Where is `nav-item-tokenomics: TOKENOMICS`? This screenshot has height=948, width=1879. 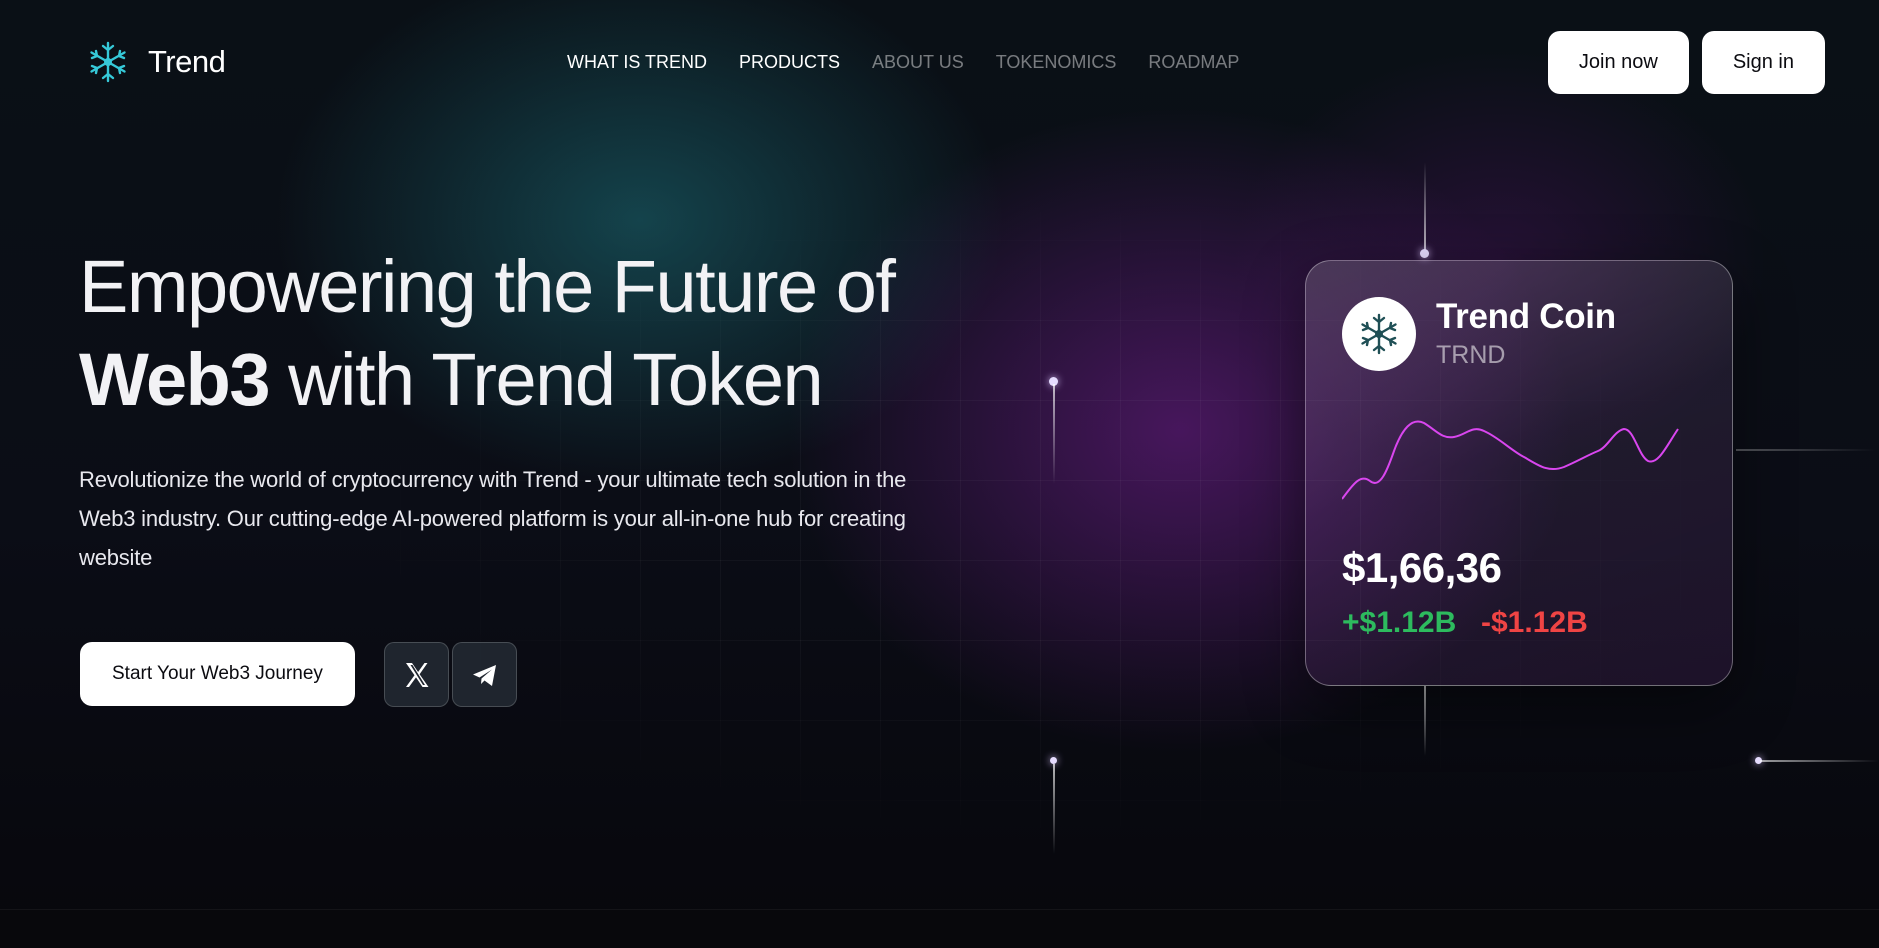
nav-item-tokenomics: TOKENOMICS is located at coordinates (1056, 62).